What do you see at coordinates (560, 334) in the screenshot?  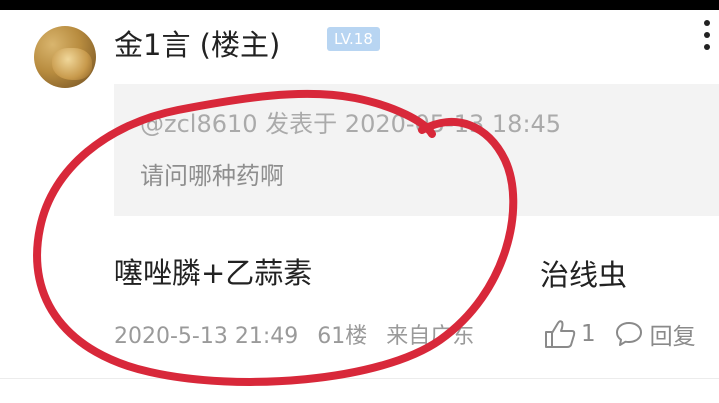 I see `thumbs-up-icon` at bounding box center [560, 334].